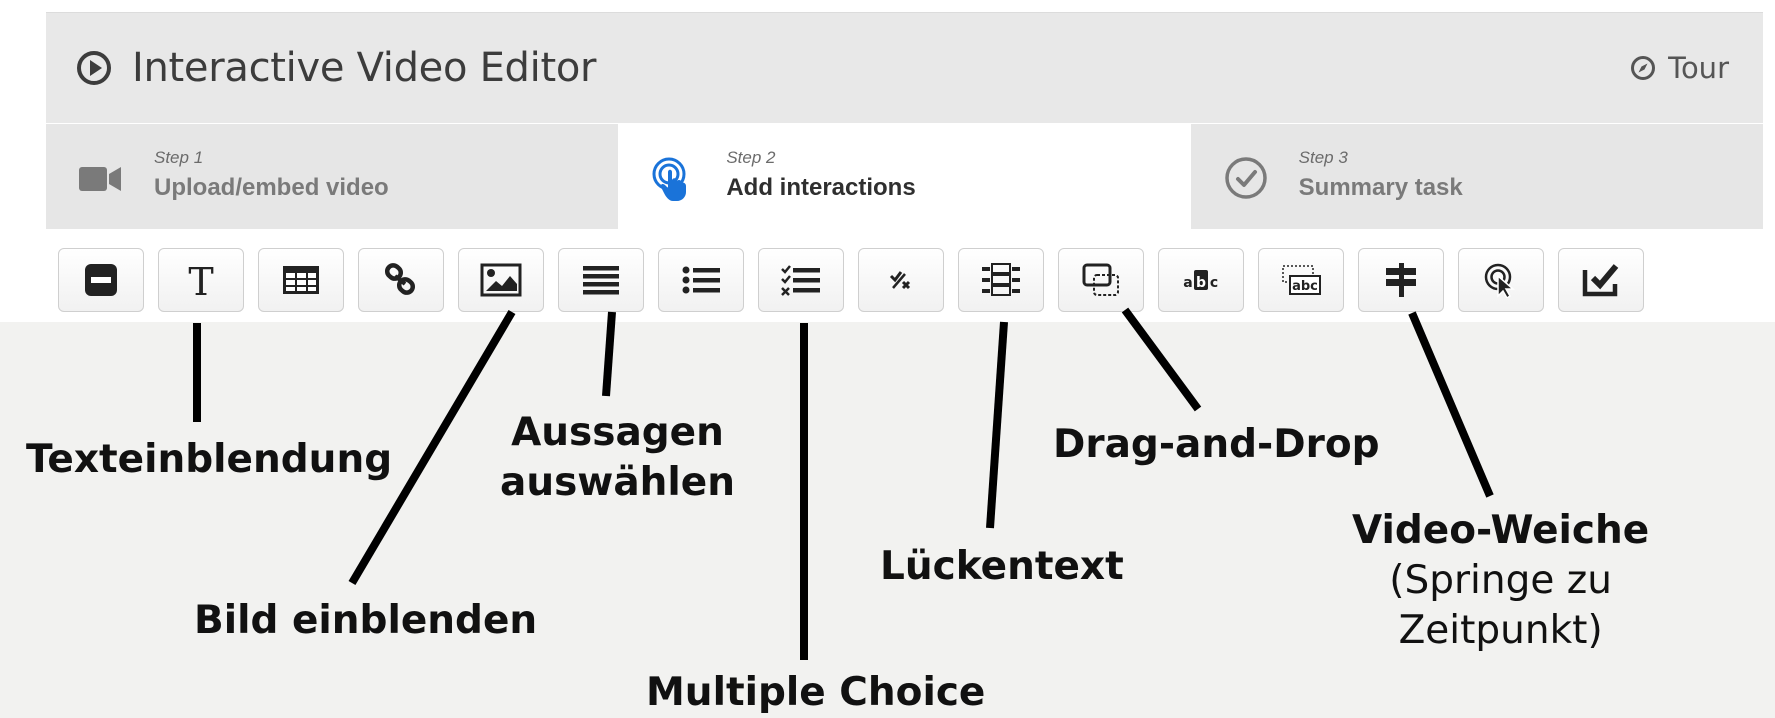  I want to click on signpost-icon, so click(1401, 280).